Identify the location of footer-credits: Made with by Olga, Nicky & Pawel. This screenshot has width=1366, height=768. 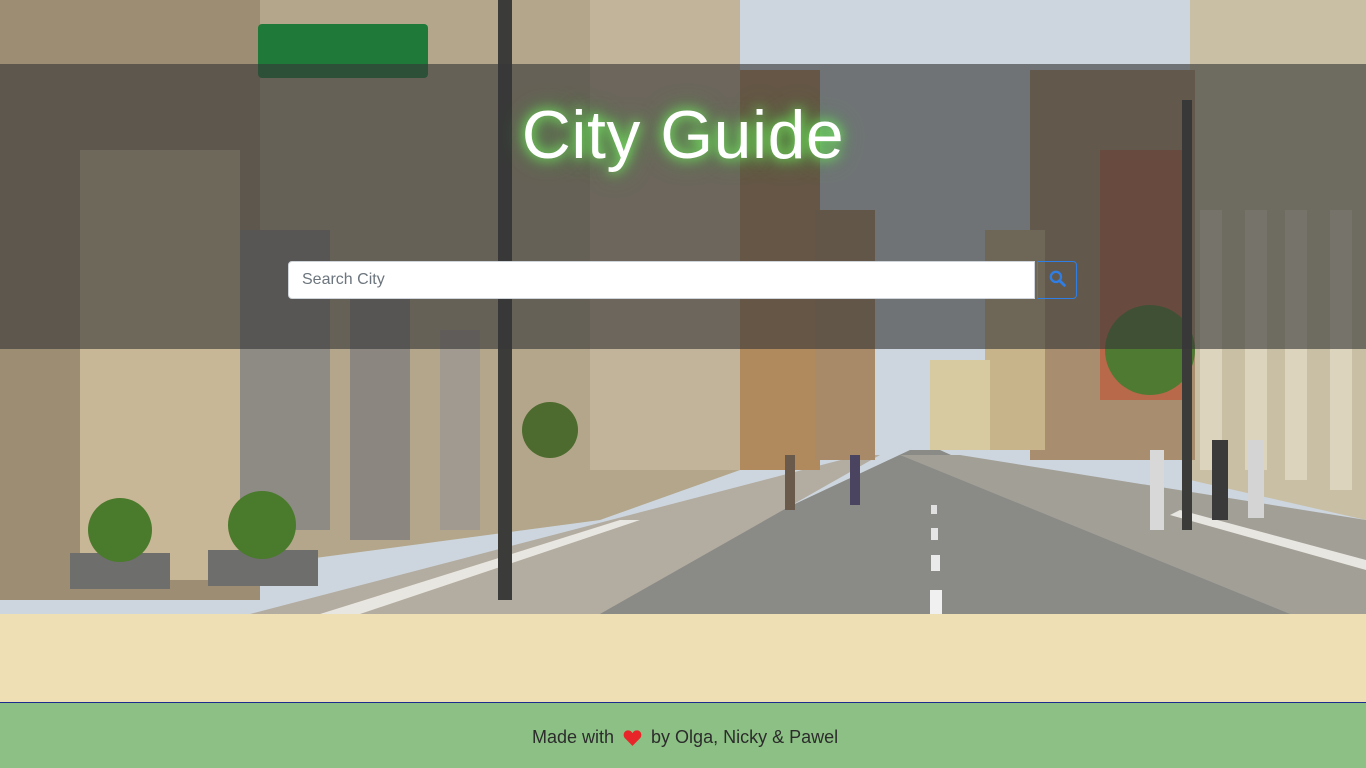
(685, 737).